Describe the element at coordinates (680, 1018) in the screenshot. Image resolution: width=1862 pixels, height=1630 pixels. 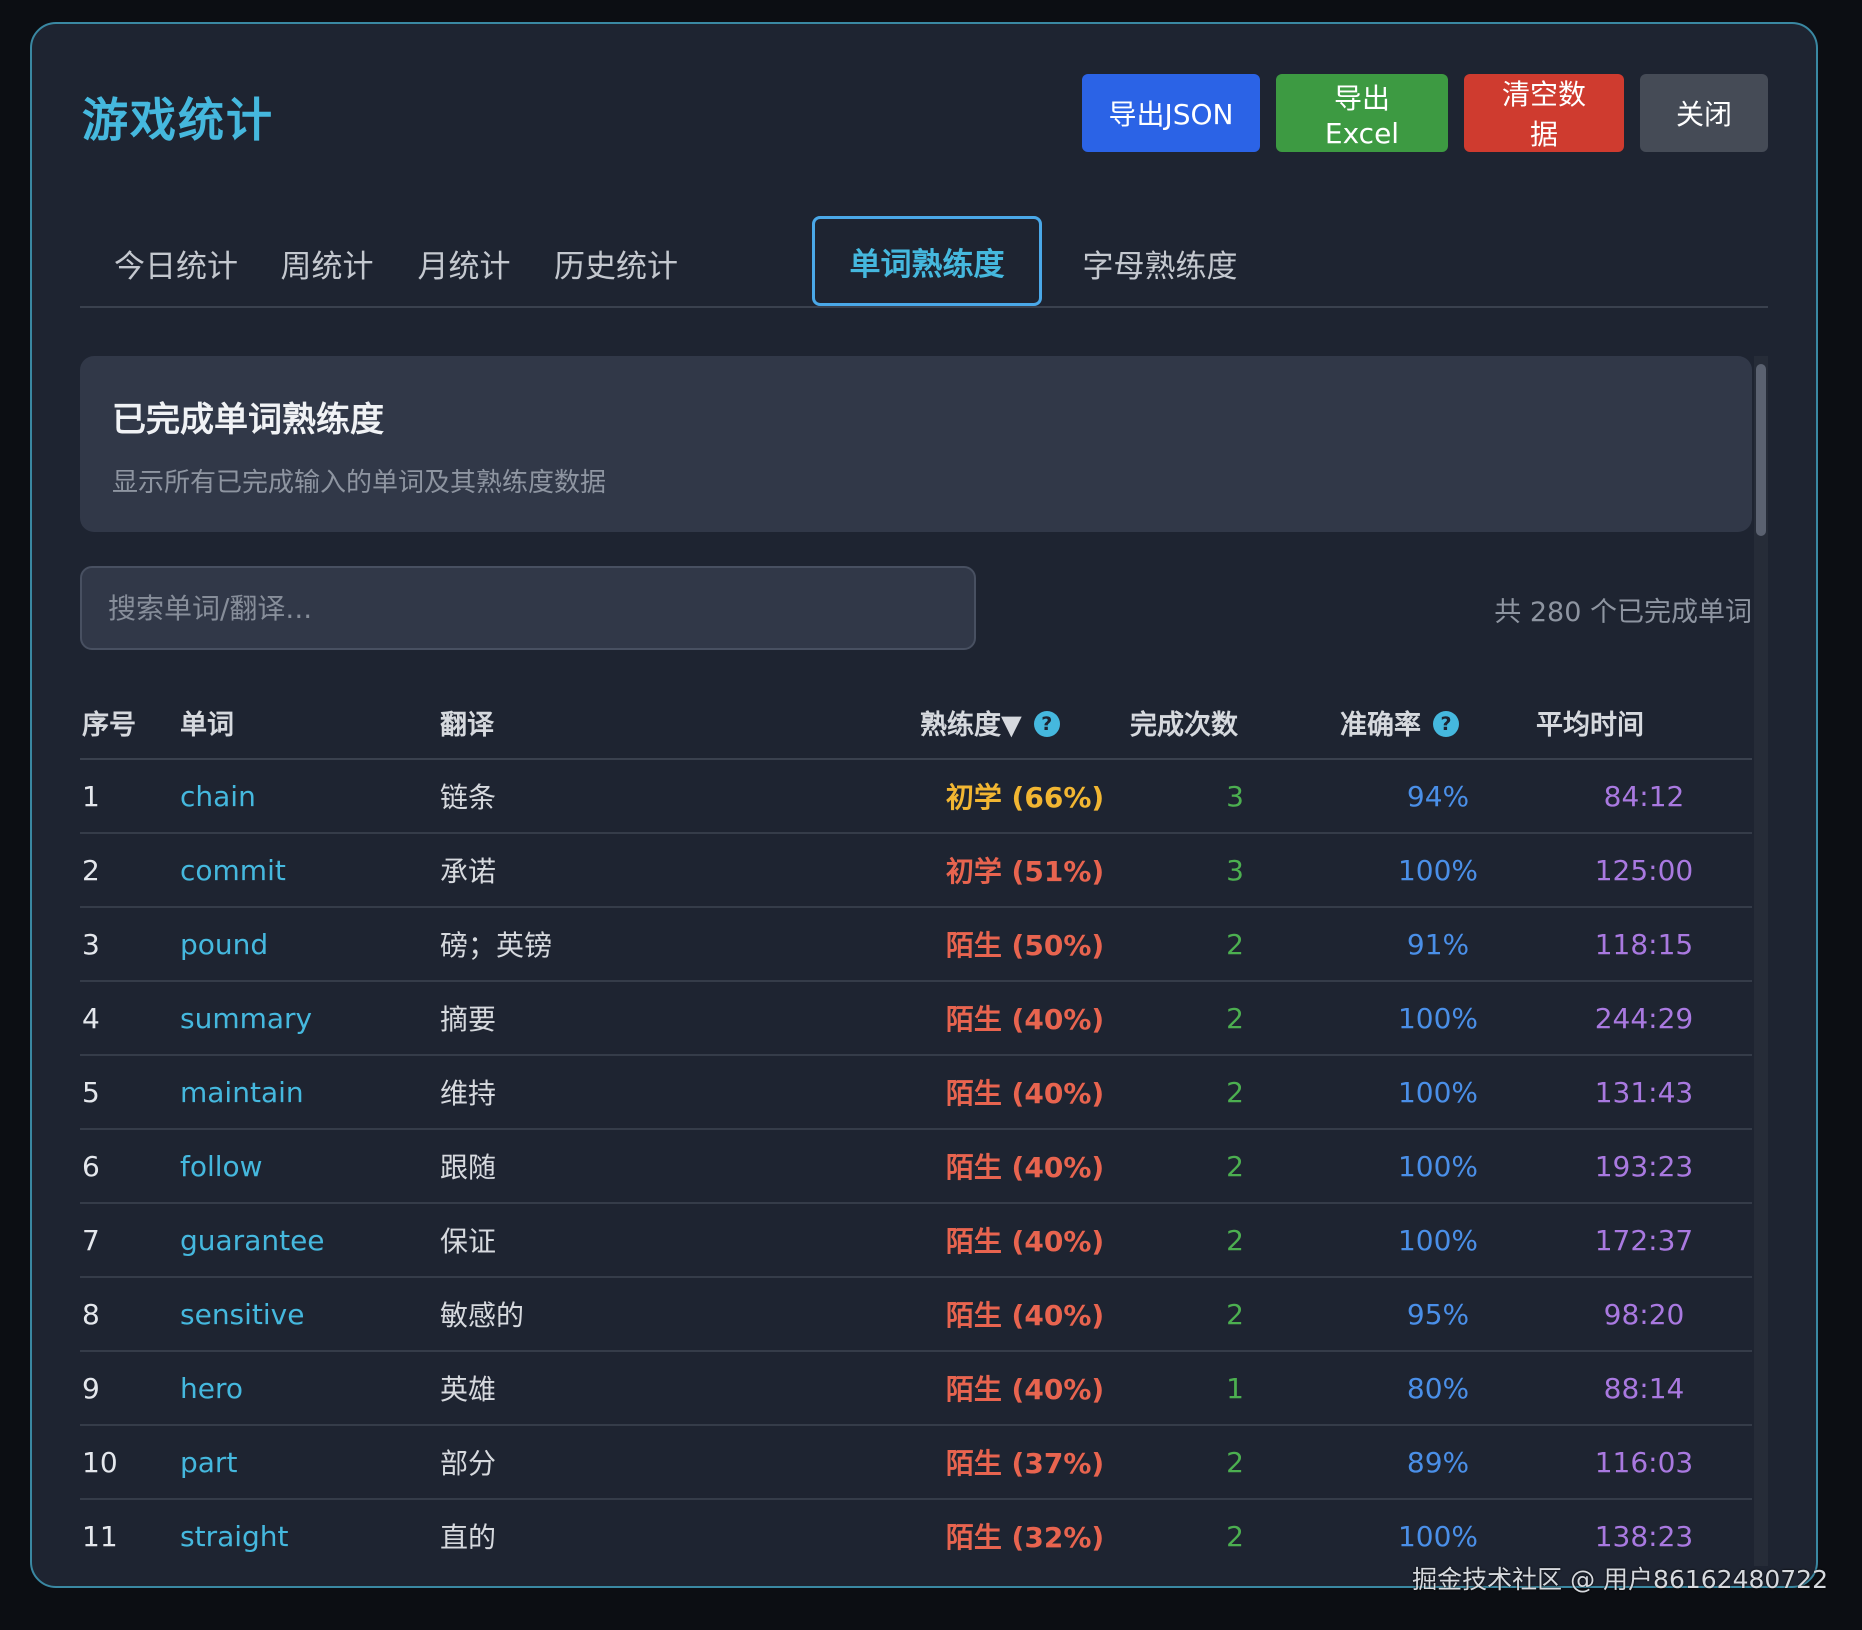
I see `cell-translation: 摘要` at that location.